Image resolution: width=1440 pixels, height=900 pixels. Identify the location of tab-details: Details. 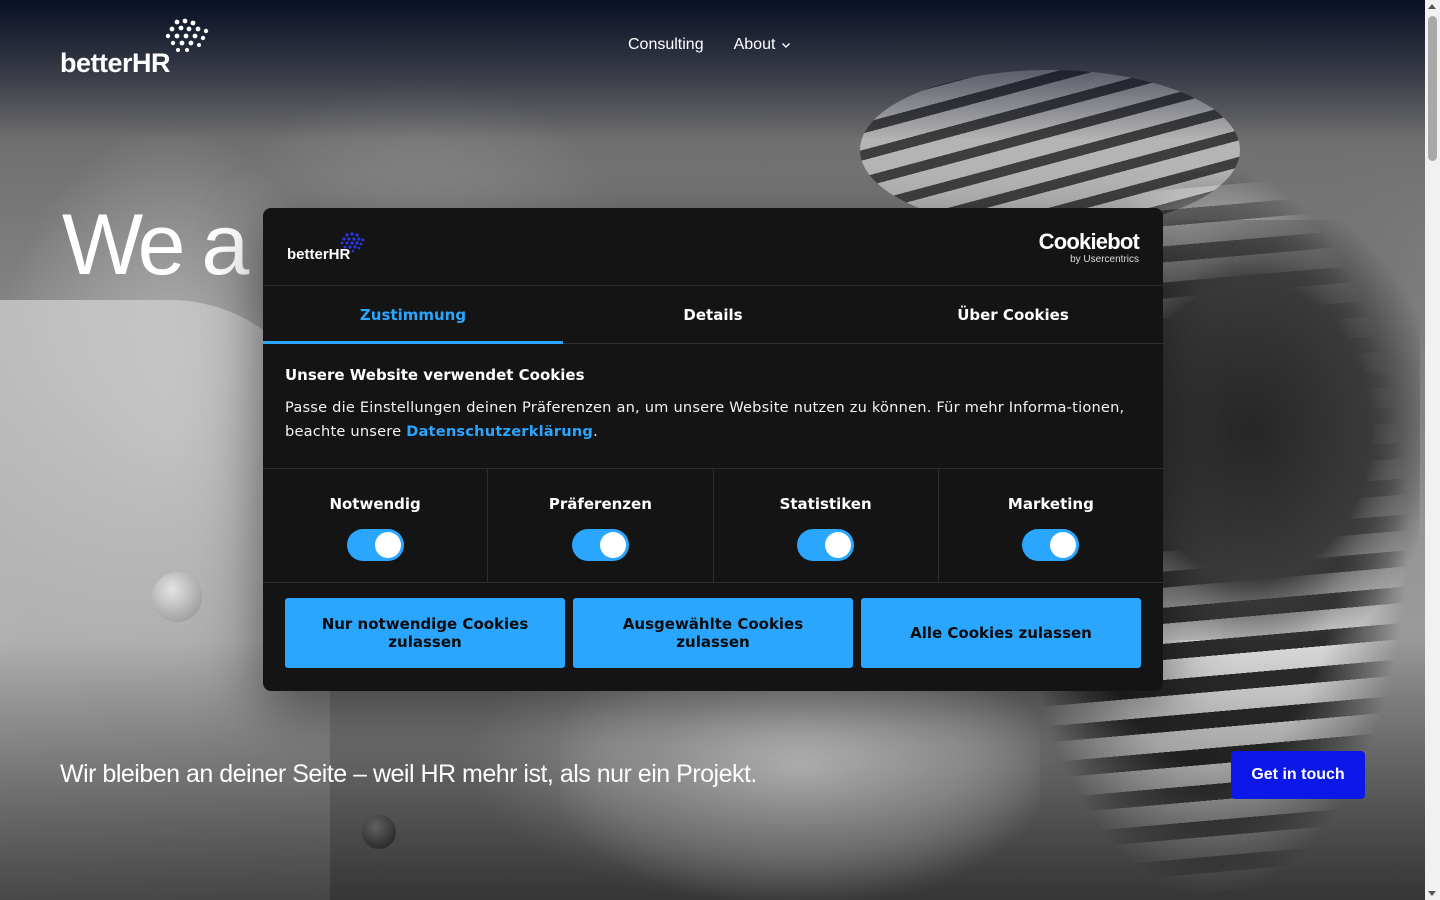
(713, 314).